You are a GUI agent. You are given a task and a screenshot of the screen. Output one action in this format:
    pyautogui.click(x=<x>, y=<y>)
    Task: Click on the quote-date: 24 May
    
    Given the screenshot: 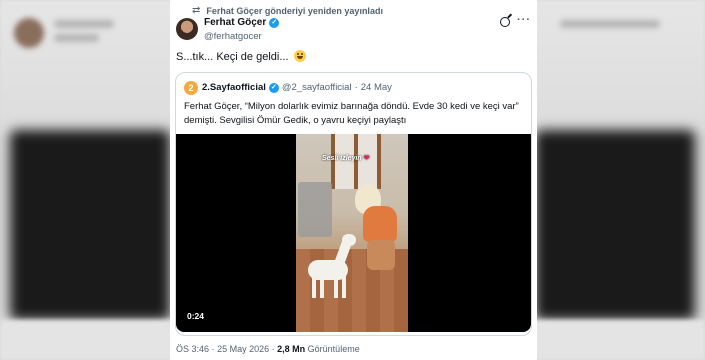 What is the action you would take?
    pyautogui.click(x=376, y=87)
    